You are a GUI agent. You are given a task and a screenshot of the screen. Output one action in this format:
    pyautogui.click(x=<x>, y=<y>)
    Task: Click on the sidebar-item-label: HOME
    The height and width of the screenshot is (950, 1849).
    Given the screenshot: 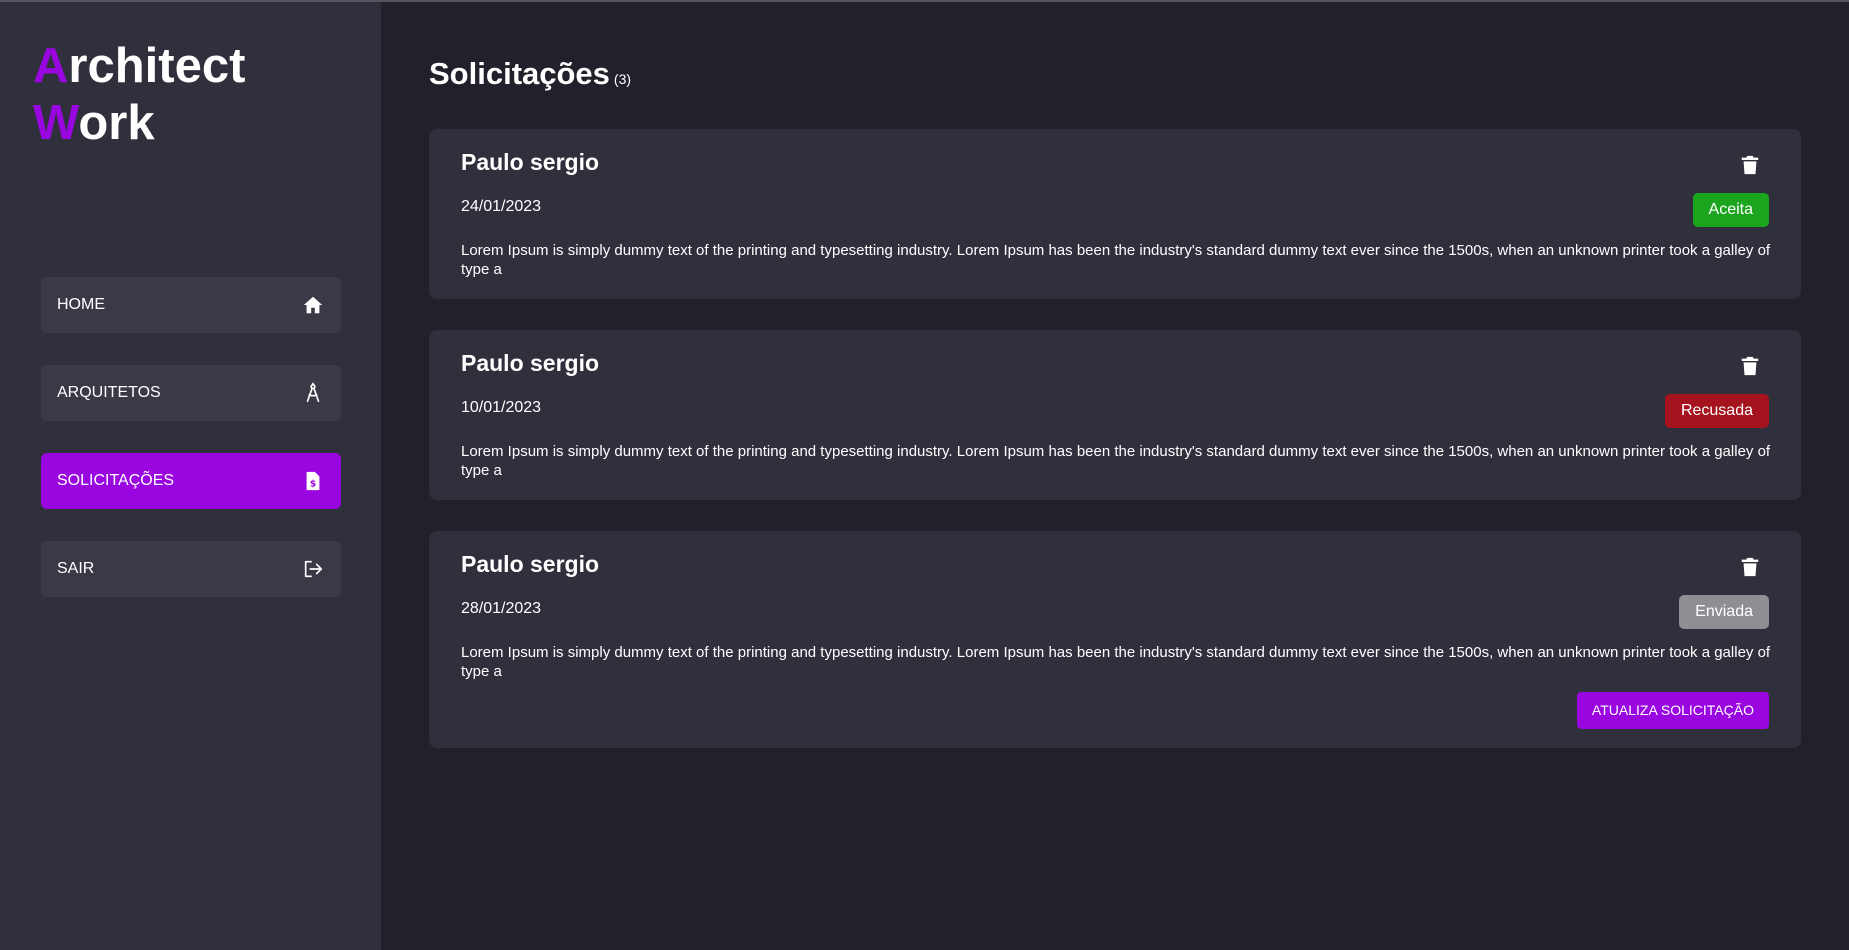 What is the action you would take?
    pyautogui.click(x=81, y=304)
    